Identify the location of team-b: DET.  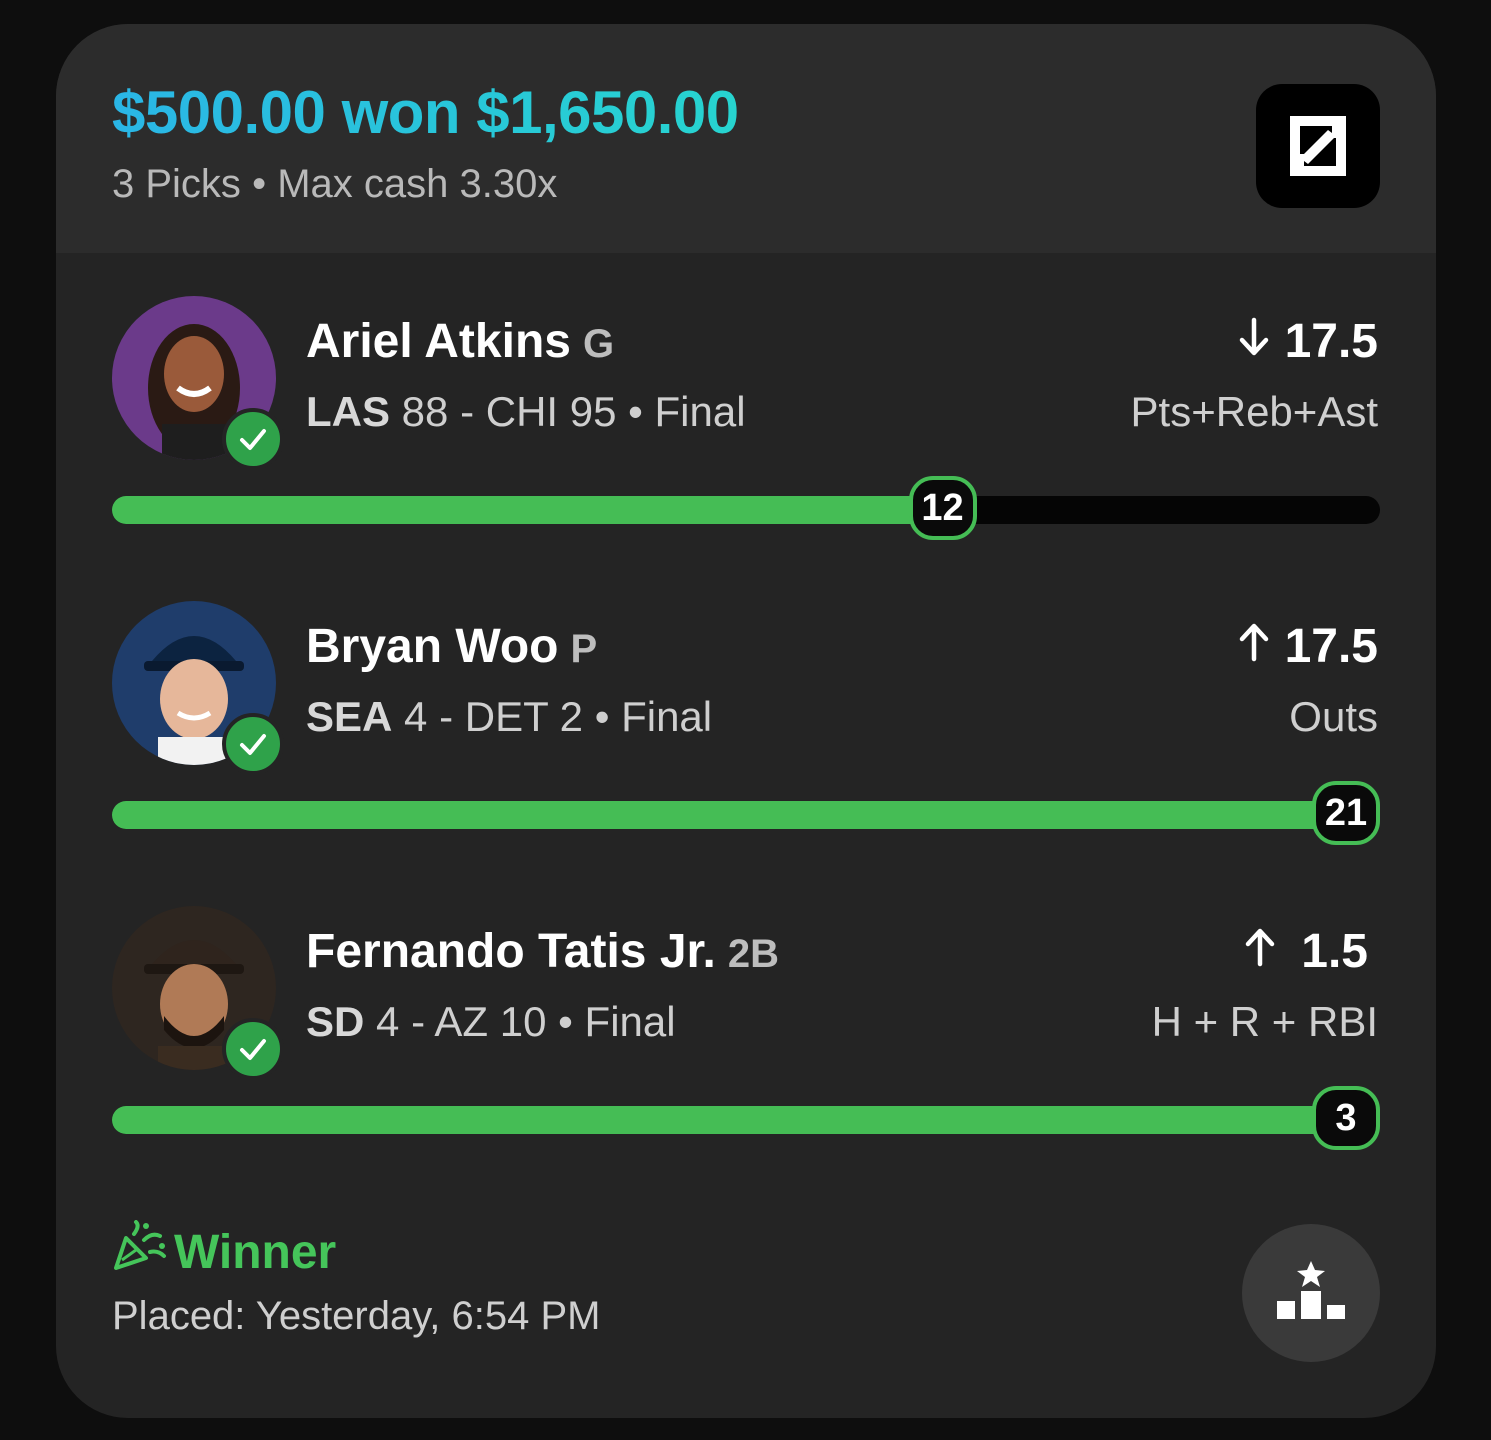
(506, 716).